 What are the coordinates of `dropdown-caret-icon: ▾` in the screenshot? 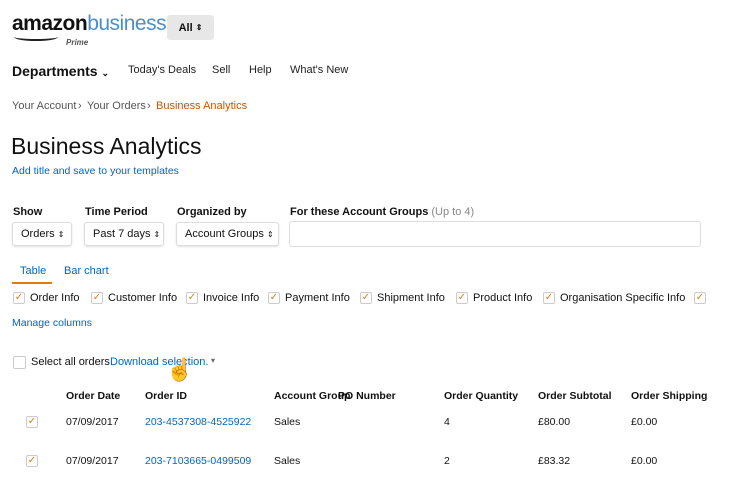 It's located at (213, 360).